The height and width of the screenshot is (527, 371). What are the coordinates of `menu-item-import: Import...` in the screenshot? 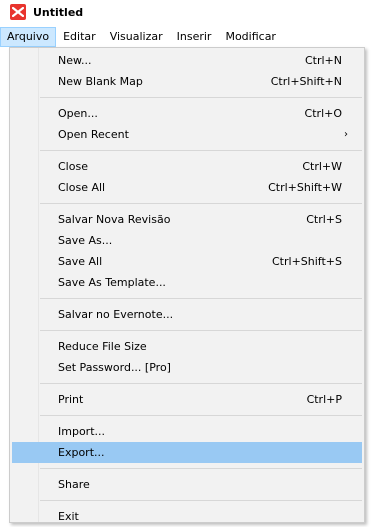 It's located at (187, 431).